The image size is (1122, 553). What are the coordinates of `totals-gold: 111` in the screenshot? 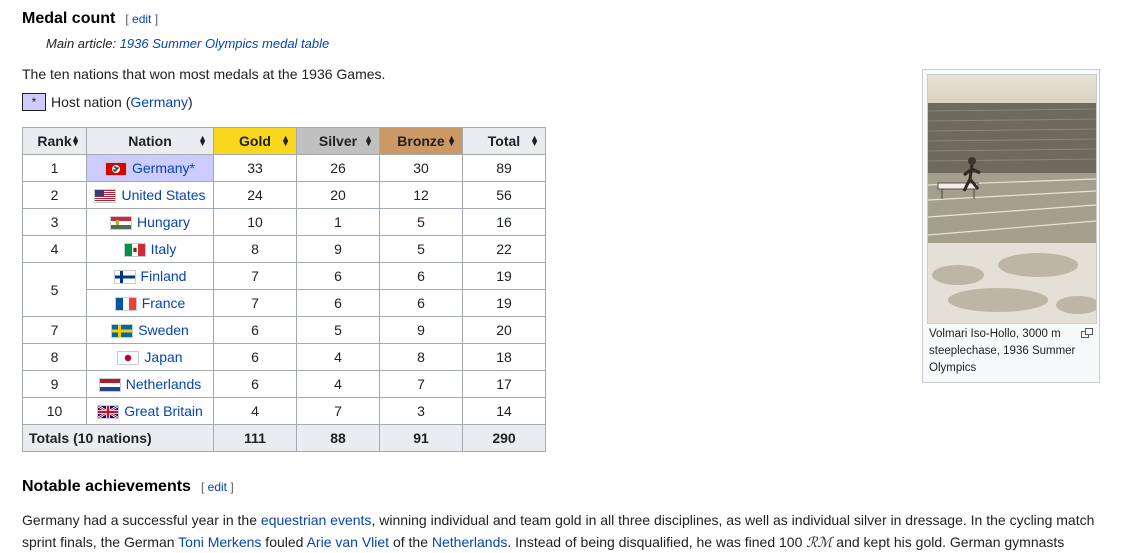 It's located at (255, 438).